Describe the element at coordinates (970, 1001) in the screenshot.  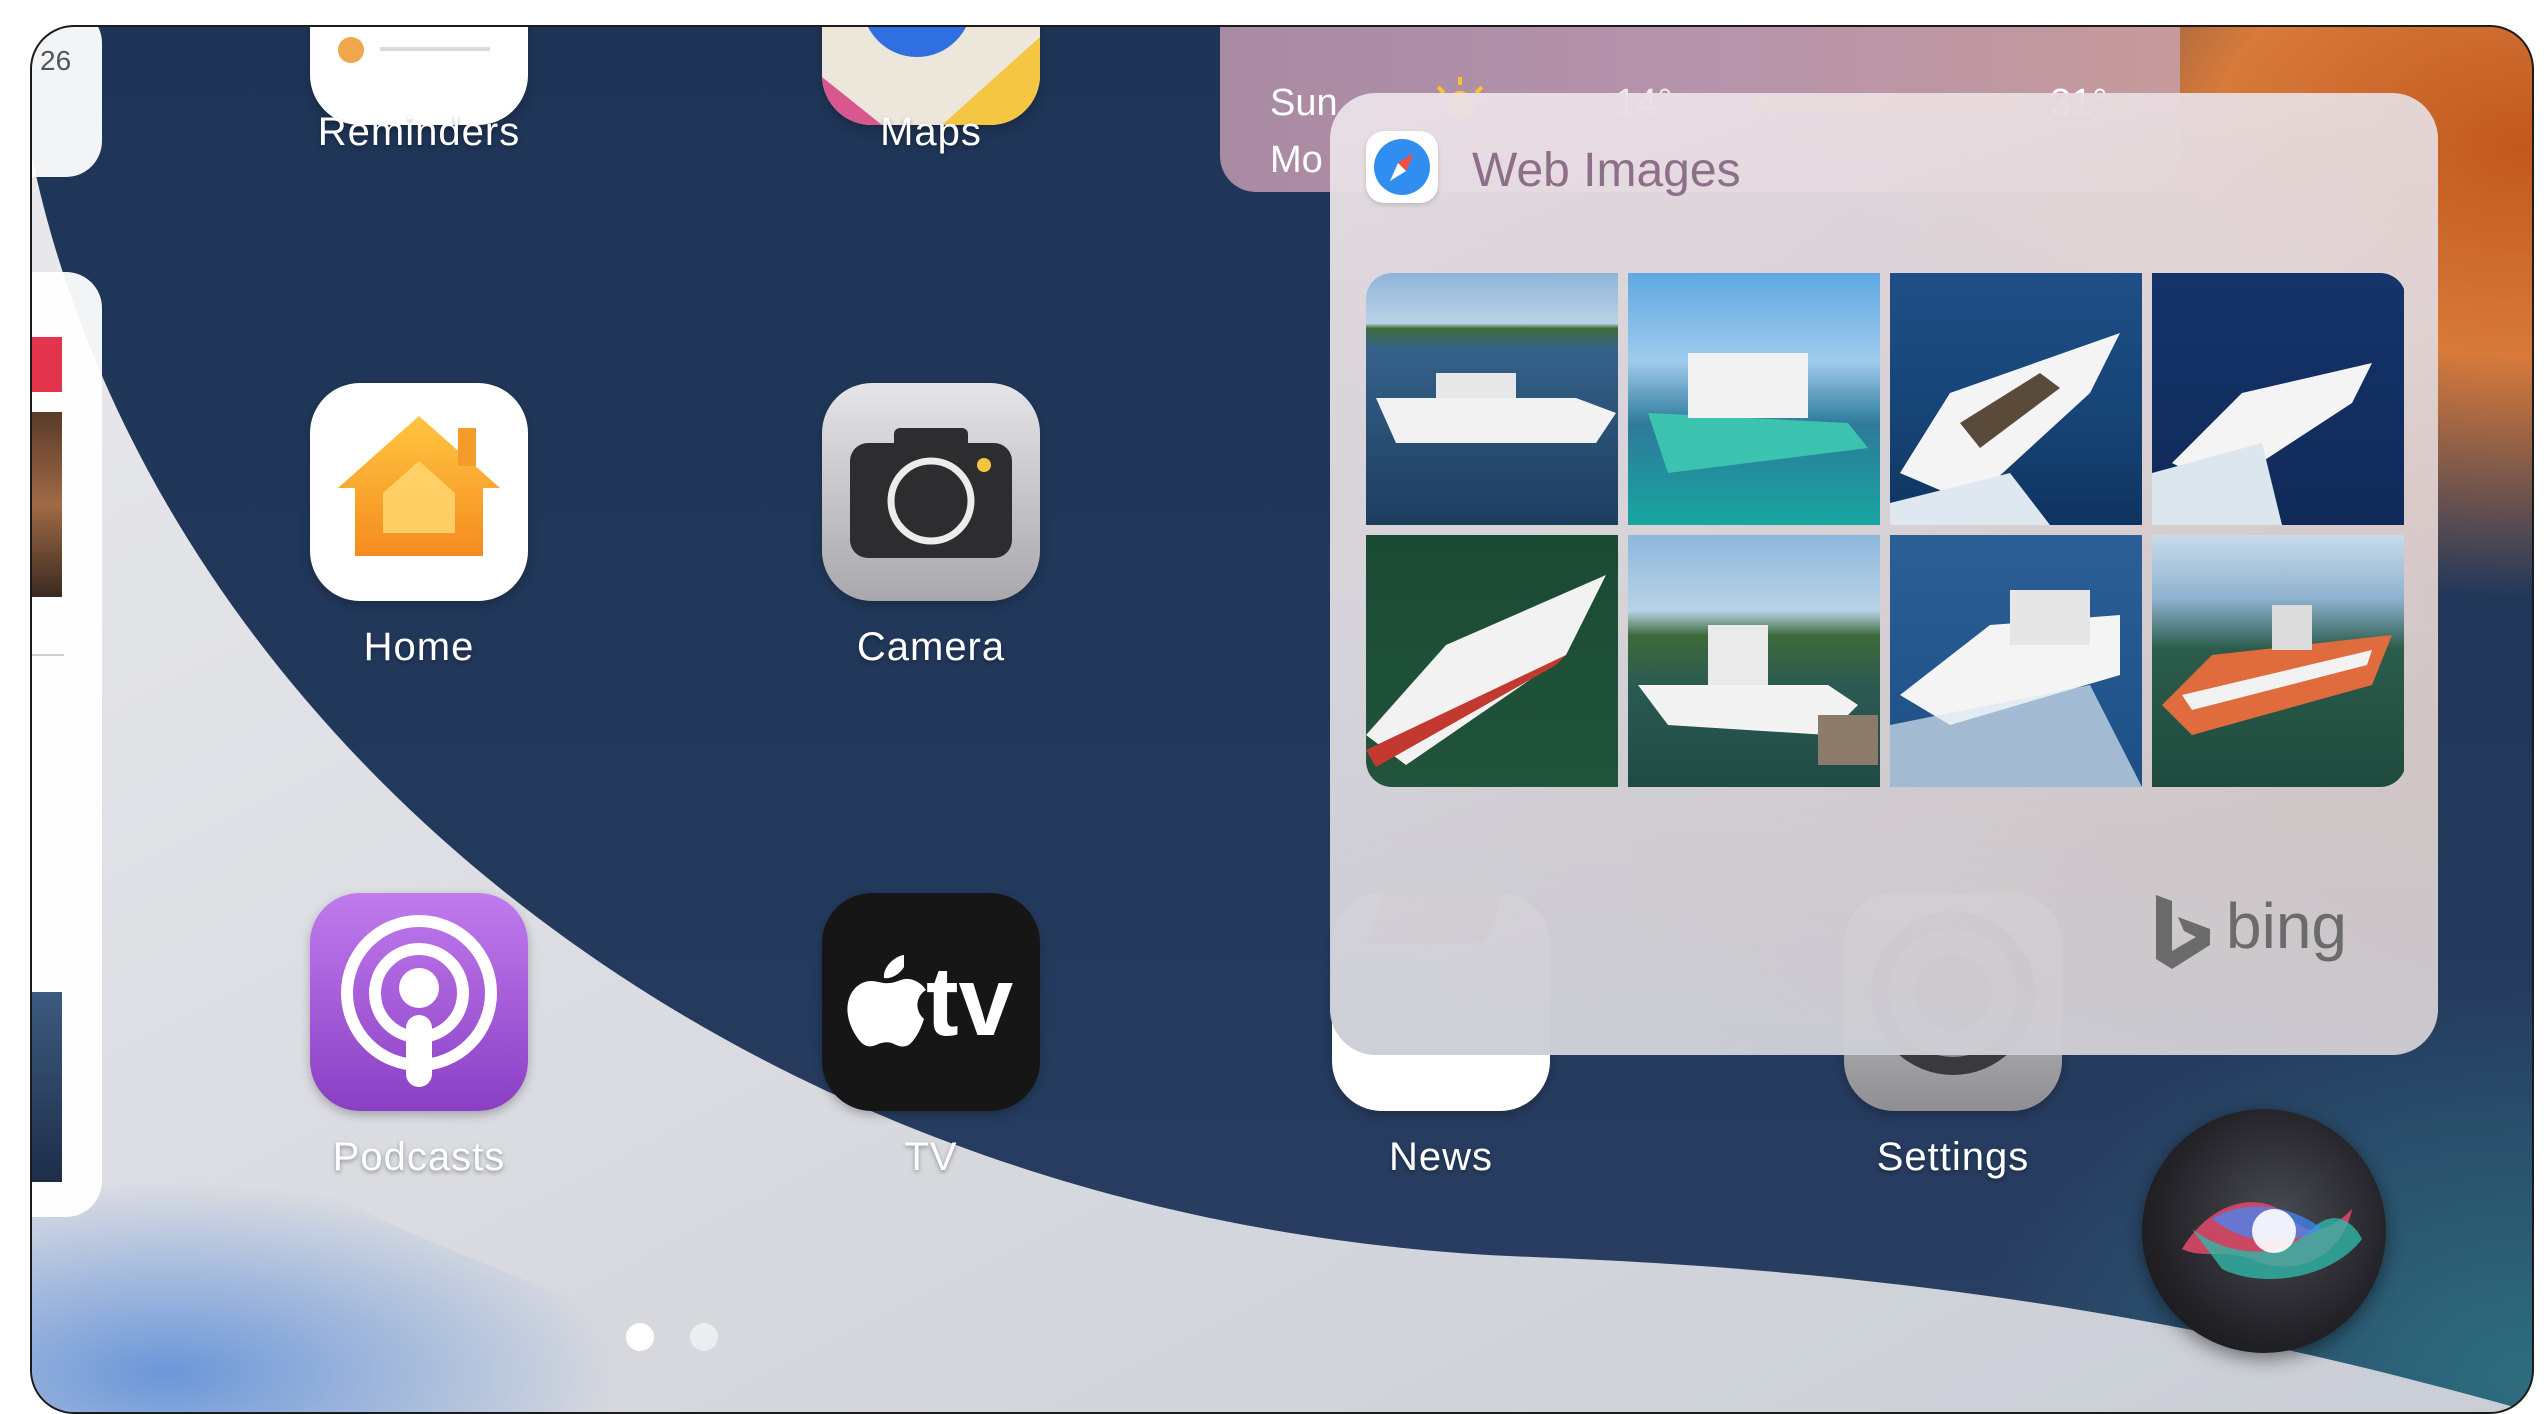
I see `tv-icon-text: tv` at that location.